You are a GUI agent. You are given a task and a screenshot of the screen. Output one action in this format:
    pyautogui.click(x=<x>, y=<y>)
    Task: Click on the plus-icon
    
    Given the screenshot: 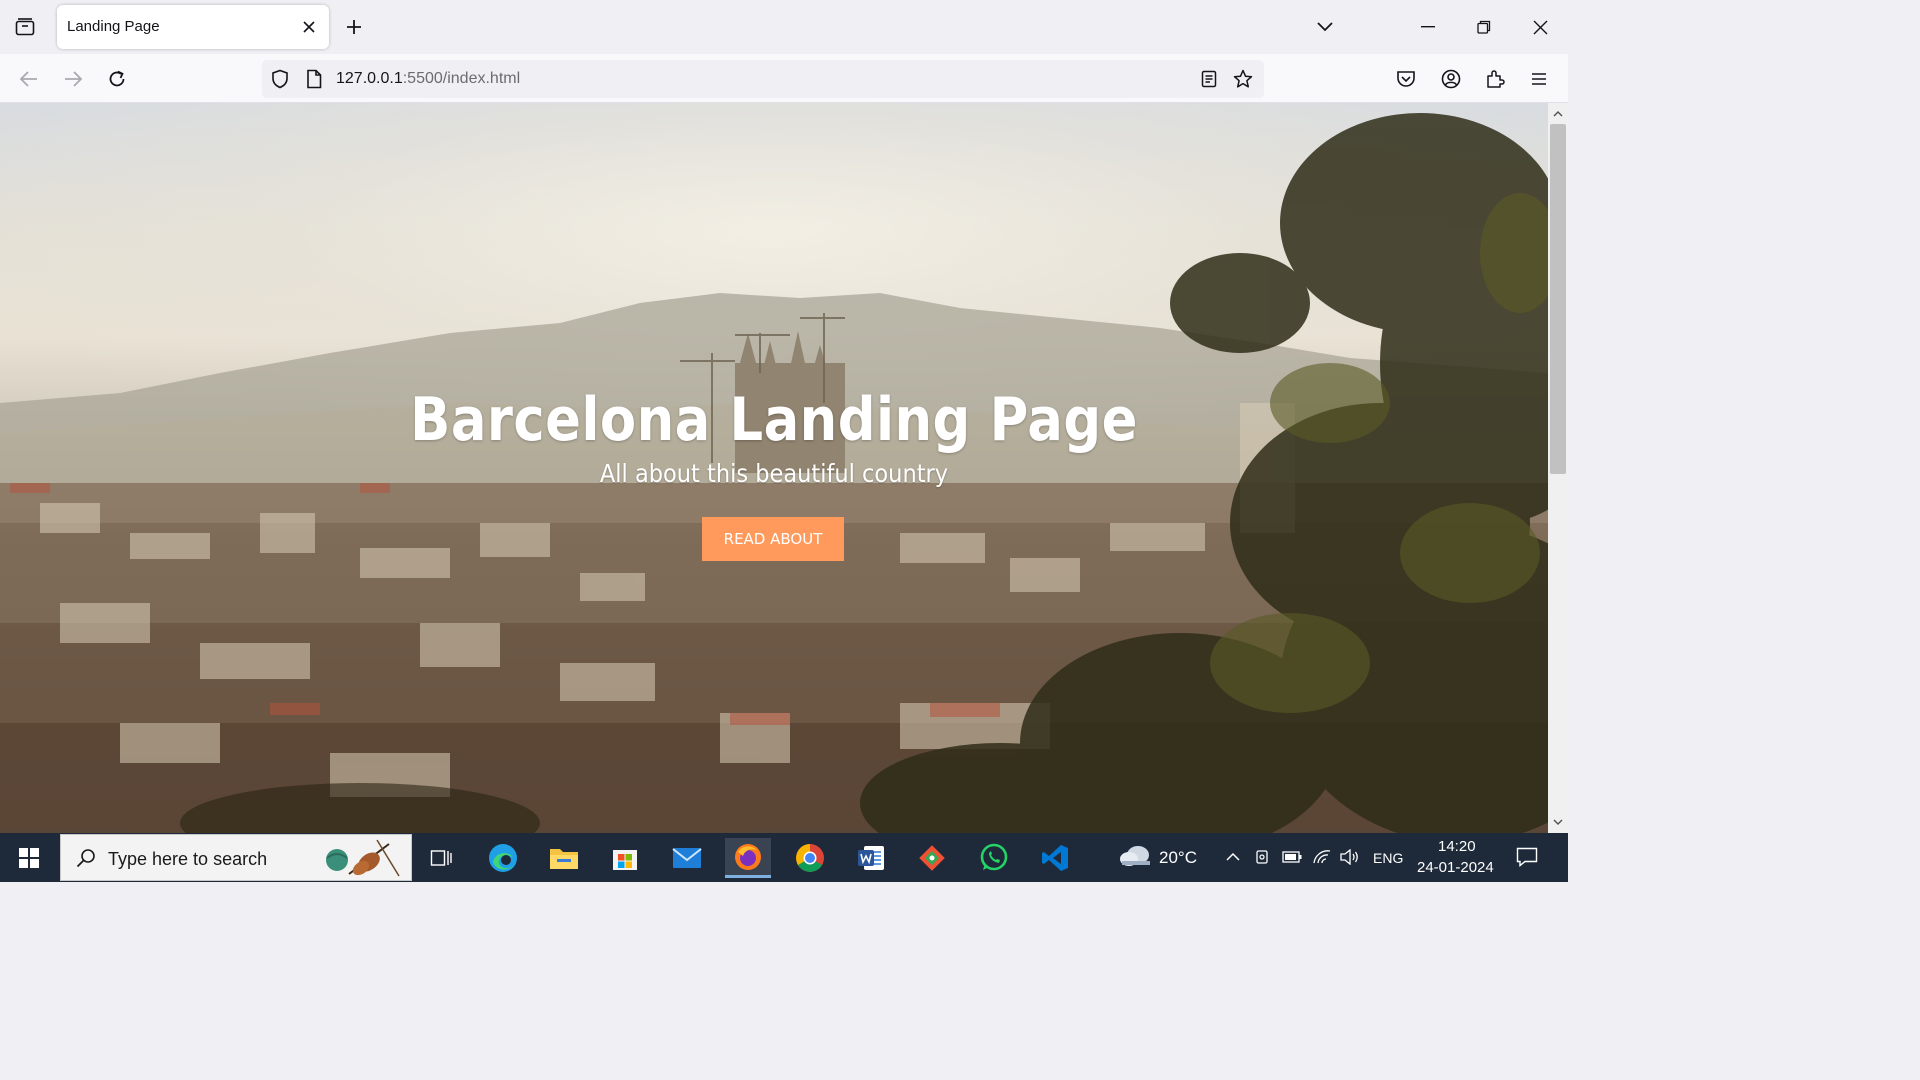 What is the action you would take?
    pyautogui.click(x=354, y=27)
    